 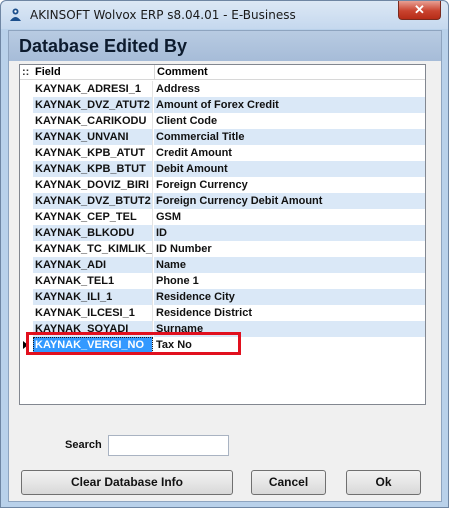 I want to click on table-row: KAYNAK_BLKODU ID, so click(x=222, y=233).